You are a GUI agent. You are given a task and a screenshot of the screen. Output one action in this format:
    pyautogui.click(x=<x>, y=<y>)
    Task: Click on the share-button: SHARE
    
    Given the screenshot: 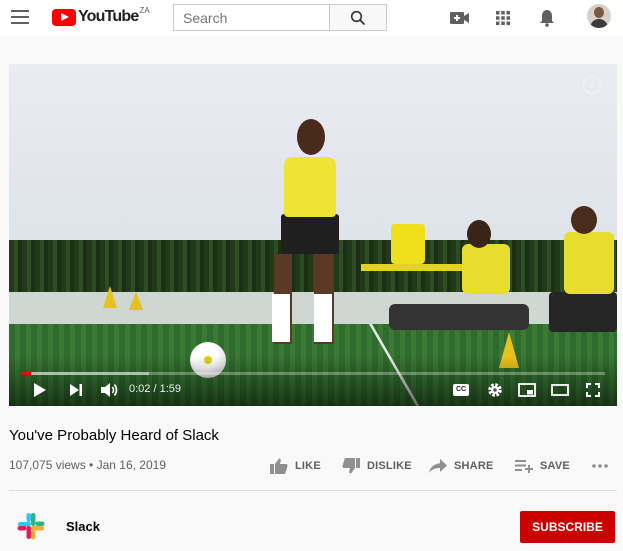 What is the action you would take?
    pyautogui.click(x=461, y=466)
    